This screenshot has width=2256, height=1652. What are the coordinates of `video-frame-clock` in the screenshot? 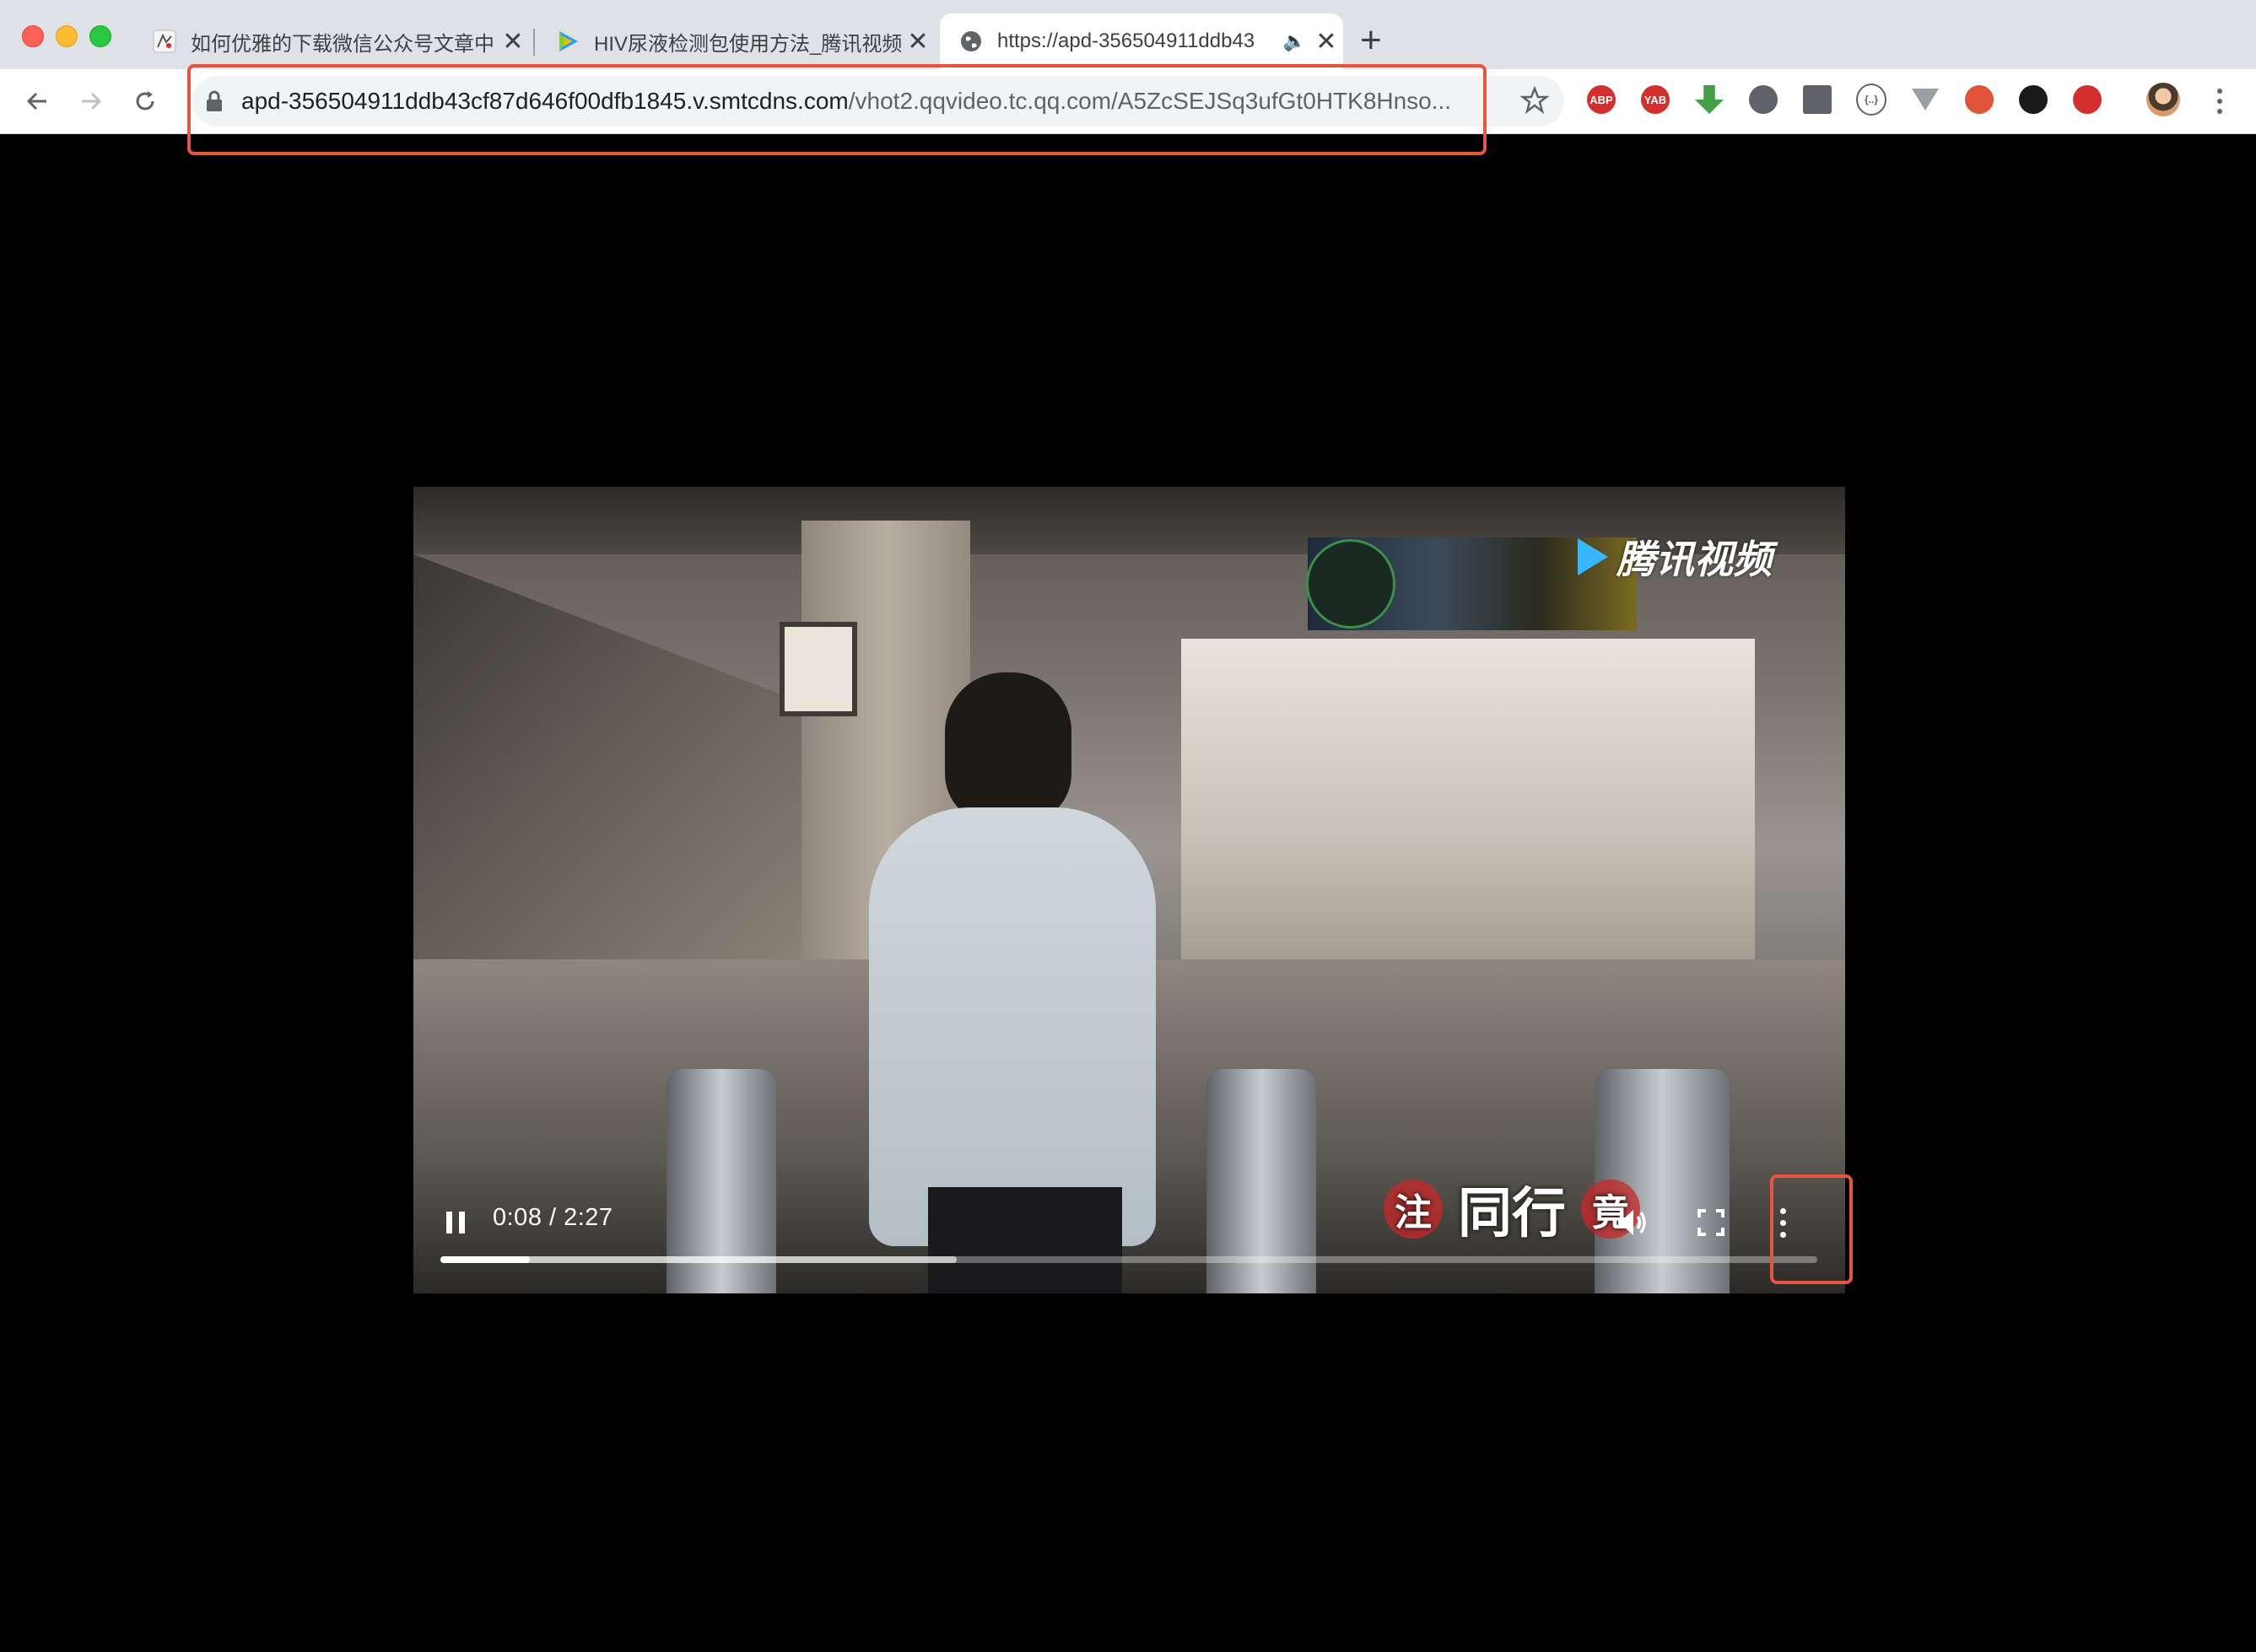 It's located at (1350, 584).